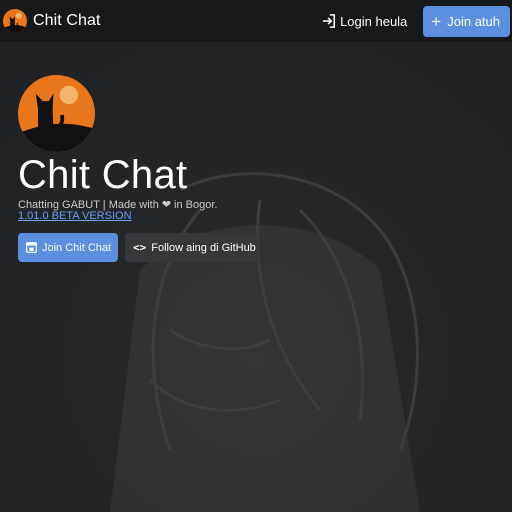 Image resolution: width=512 pixels, height=512 pixels. Describe the element at coordinates (329, 21) in the screenshot. I see `sign-in-icon` at that location.